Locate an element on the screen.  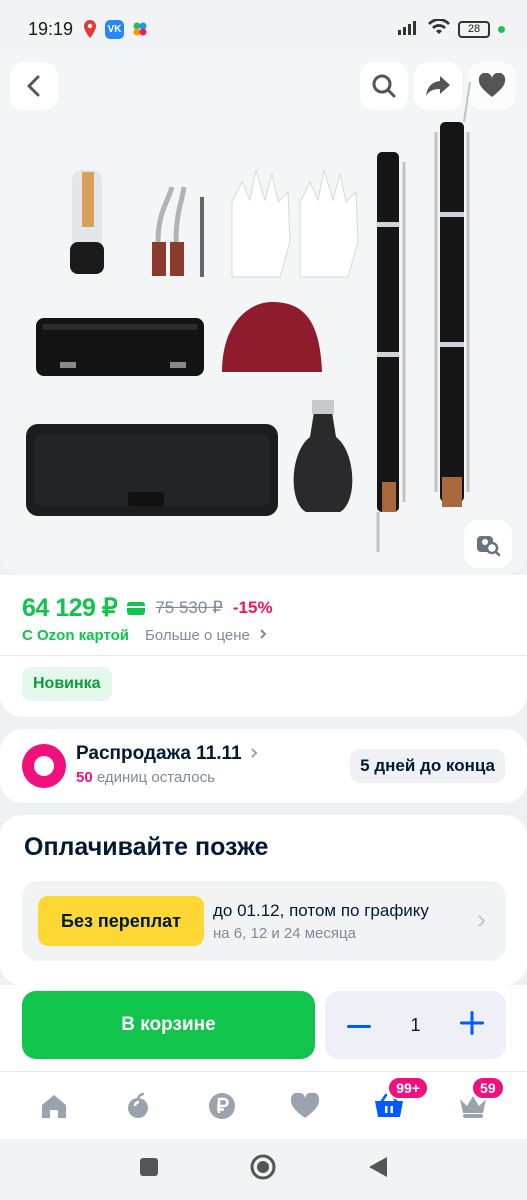
quantity-stepper: 1 is located at coordinates (415, 1025).